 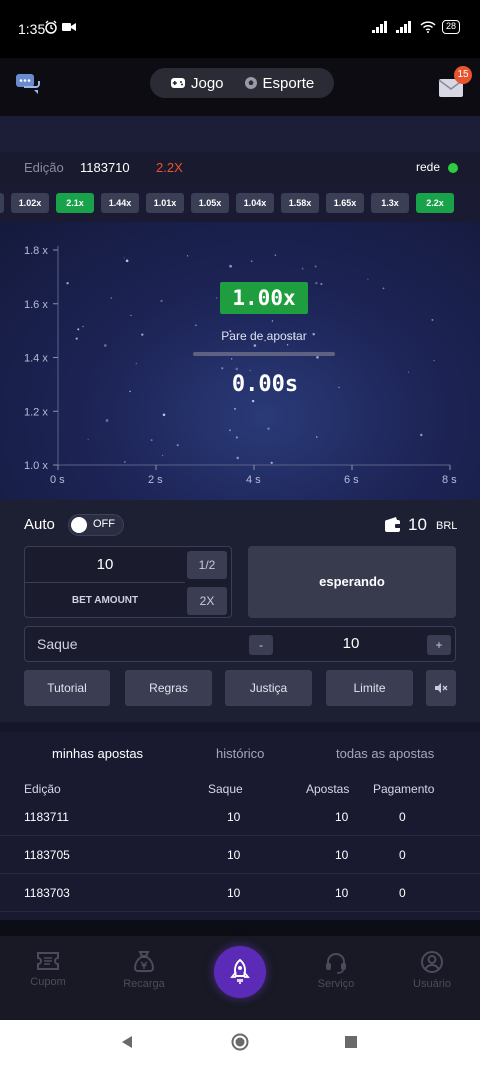 What do you see at coordinates (351, 1044) in the screenshot?
I see `recents-icon` at bounding box center [351, 1044].